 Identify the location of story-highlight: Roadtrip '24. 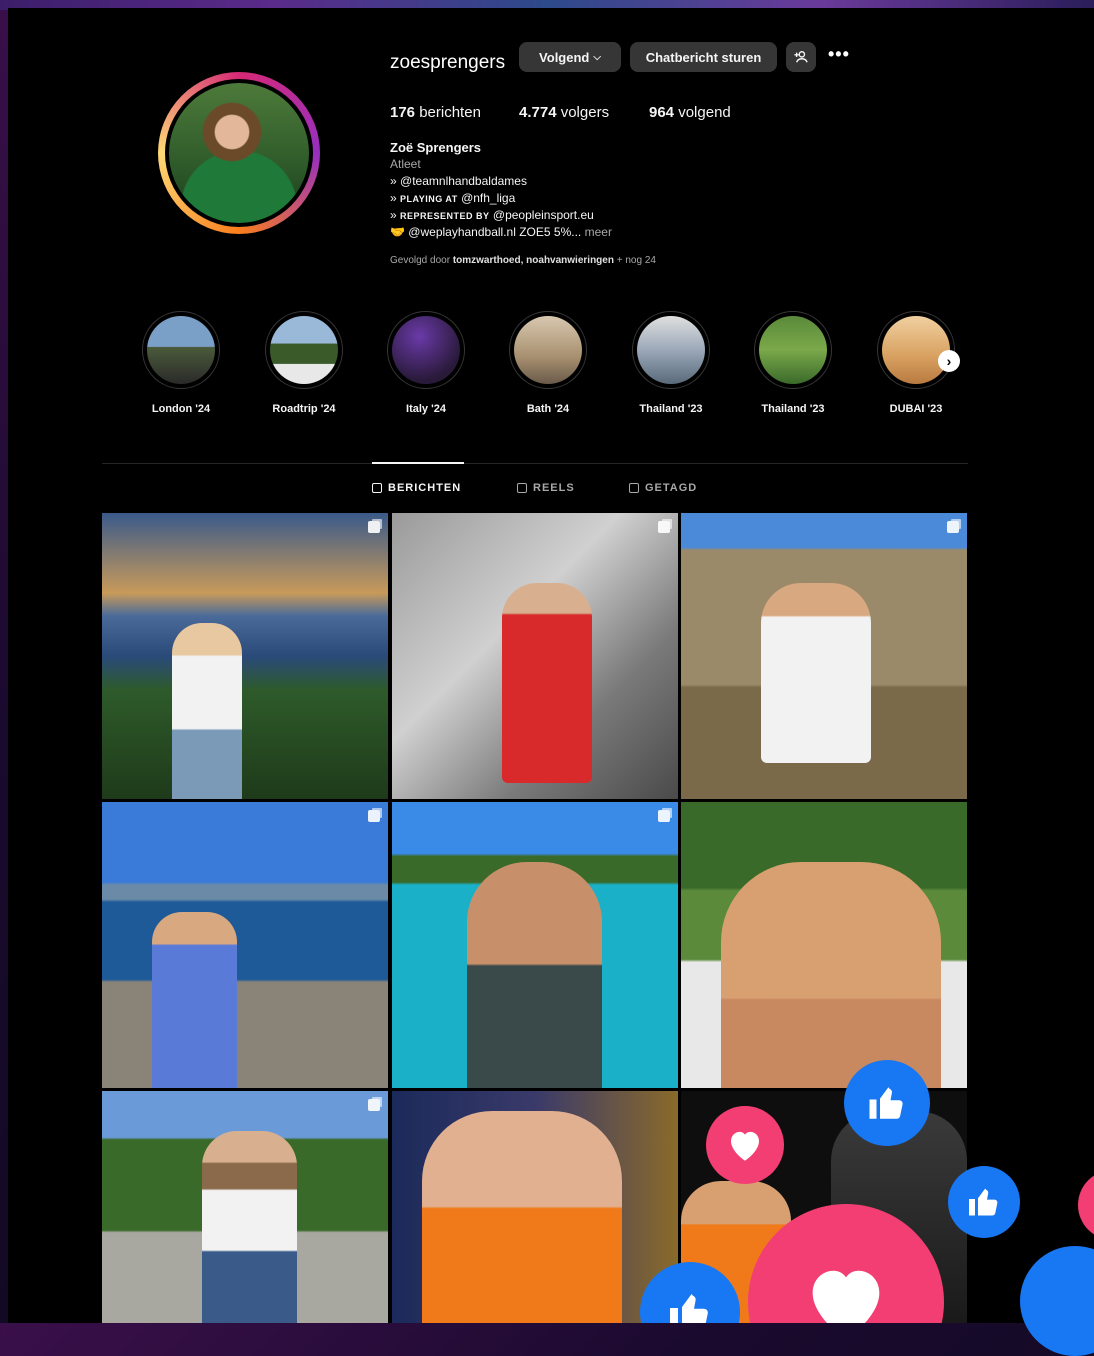
(304, 363).